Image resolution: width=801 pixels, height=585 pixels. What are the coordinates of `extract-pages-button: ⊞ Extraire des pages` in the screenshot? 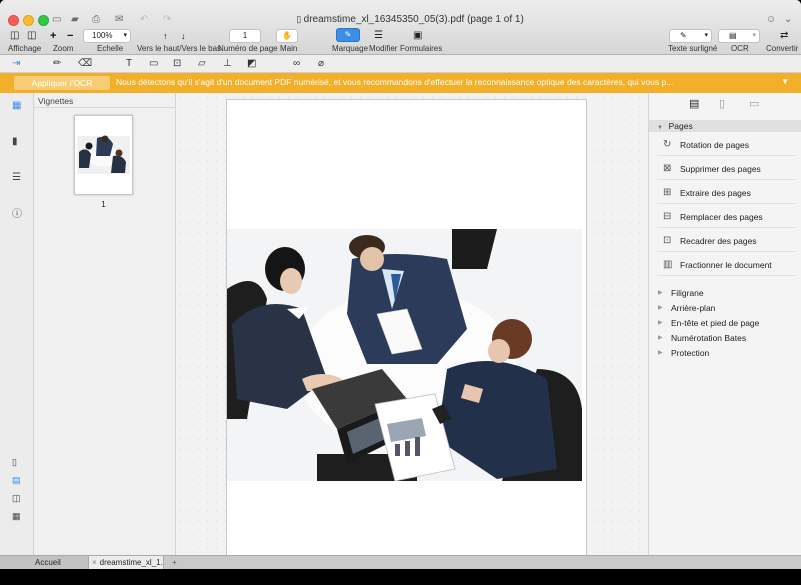 It's located at (726, 193).